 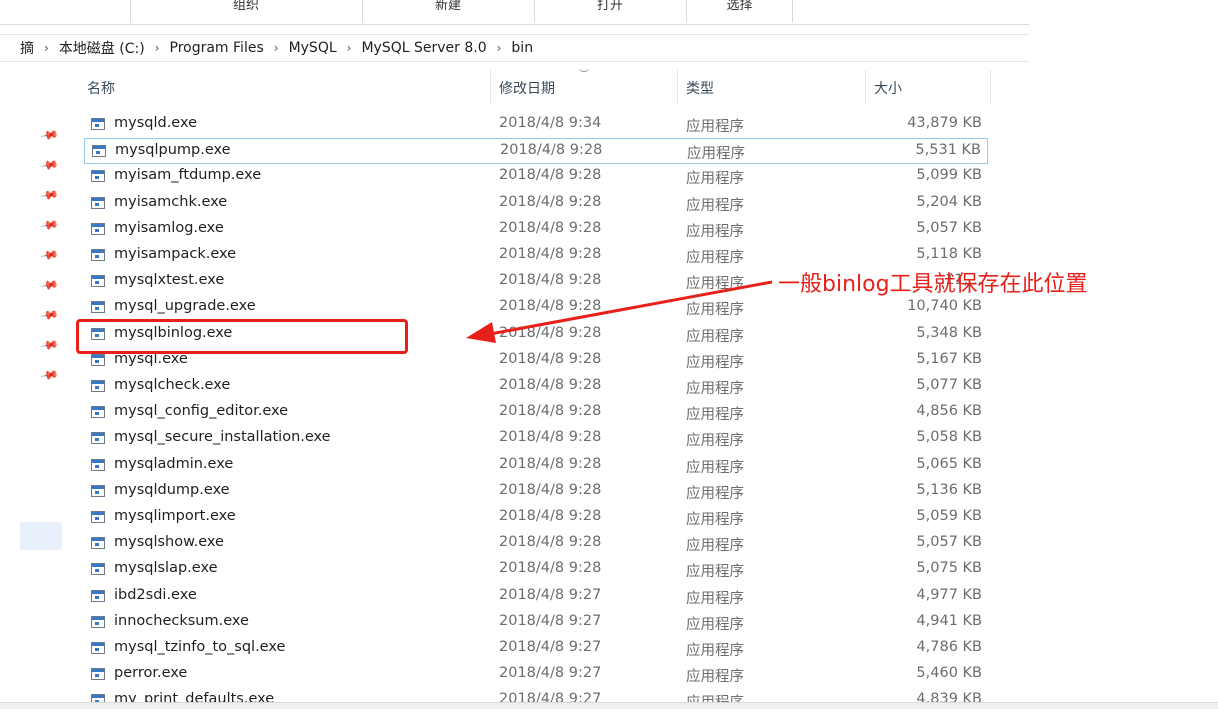 I want to click on ribbon-group-organize: 组织, so click(x=246, y=12).